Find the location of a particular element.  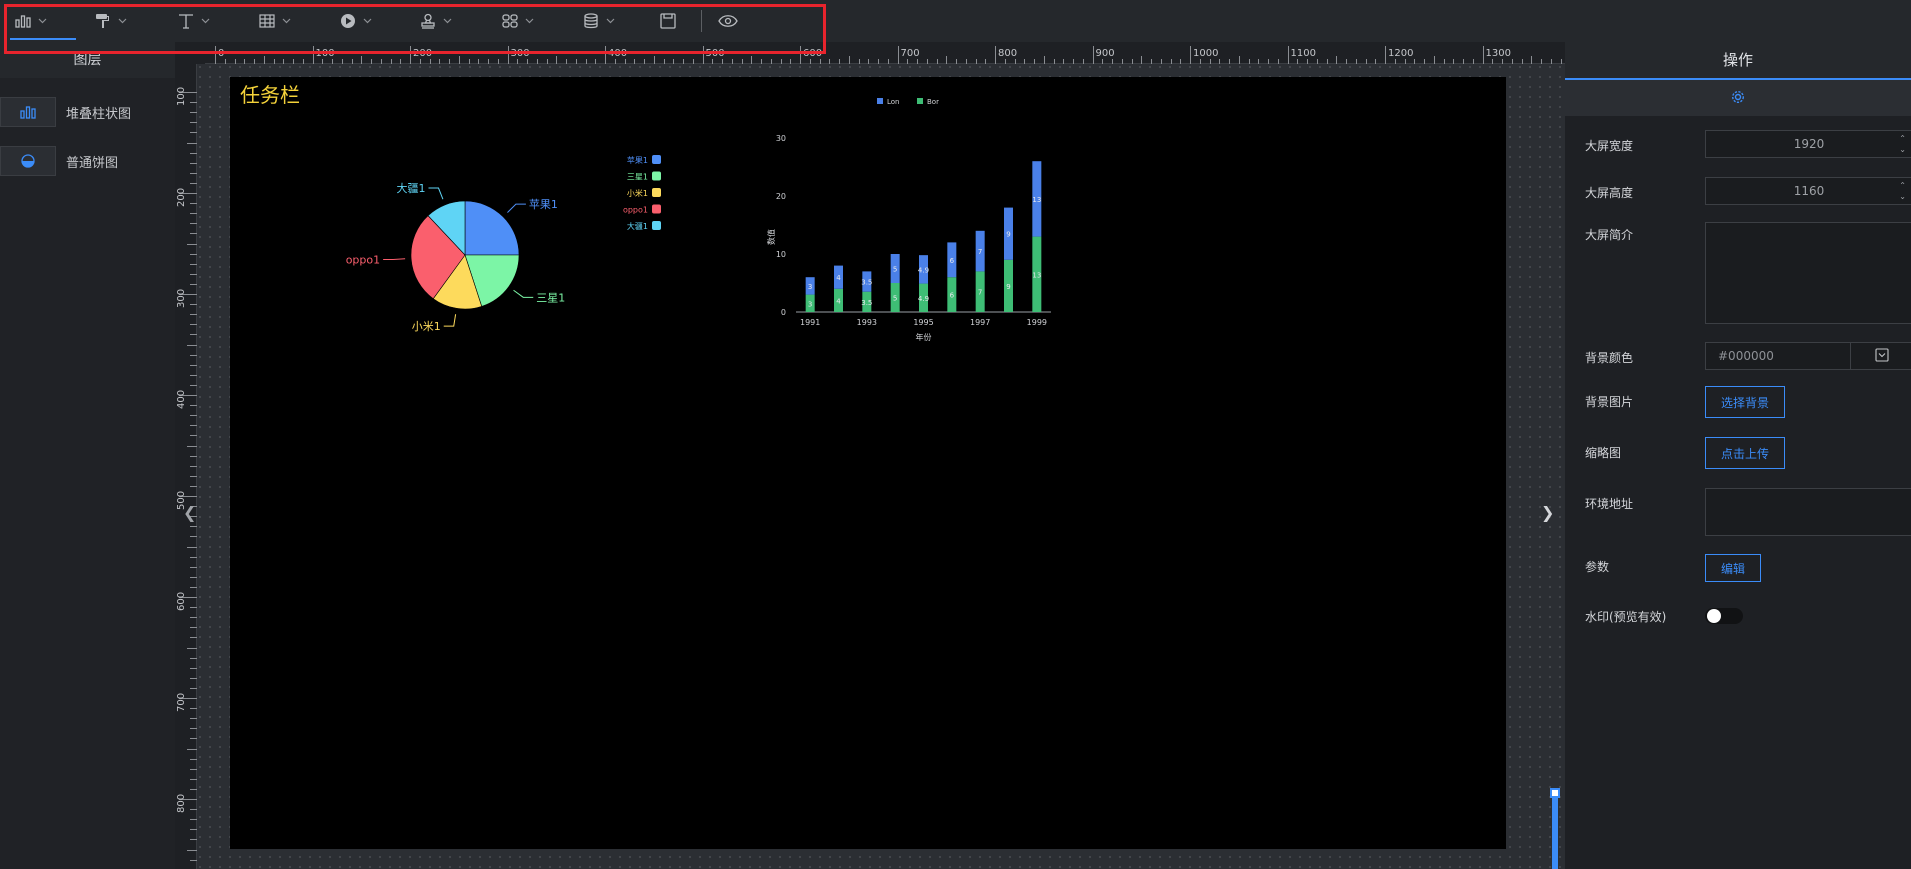

bar-x-tick-label: 1999 is located at coordinates (1037, 322).